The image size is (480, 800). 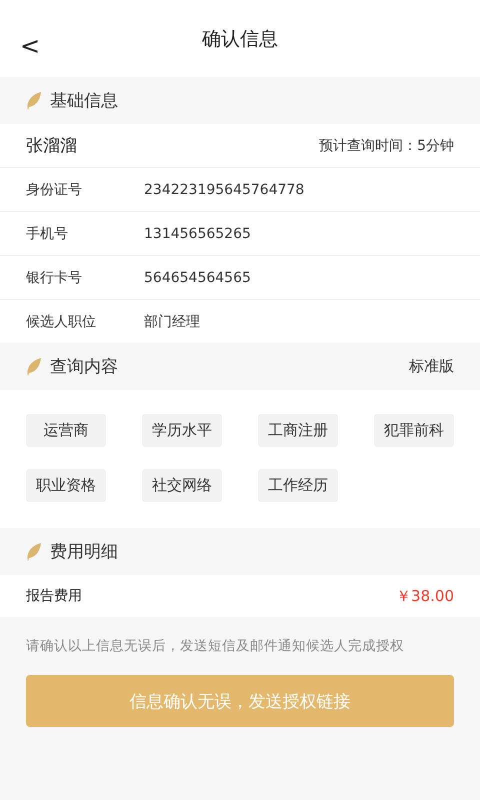 What do you see at coordinates (84, 101) in the screenshot?
I see `section-title: 基础信息` at bounding box center [84, 101].